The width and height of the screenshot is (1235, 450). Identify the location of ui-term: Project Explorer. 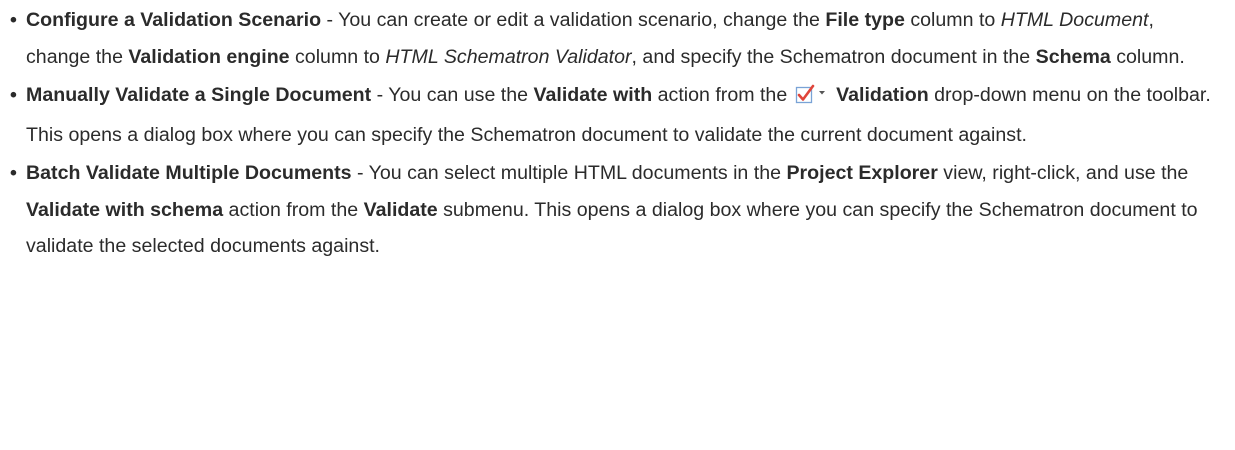
(862, 173).